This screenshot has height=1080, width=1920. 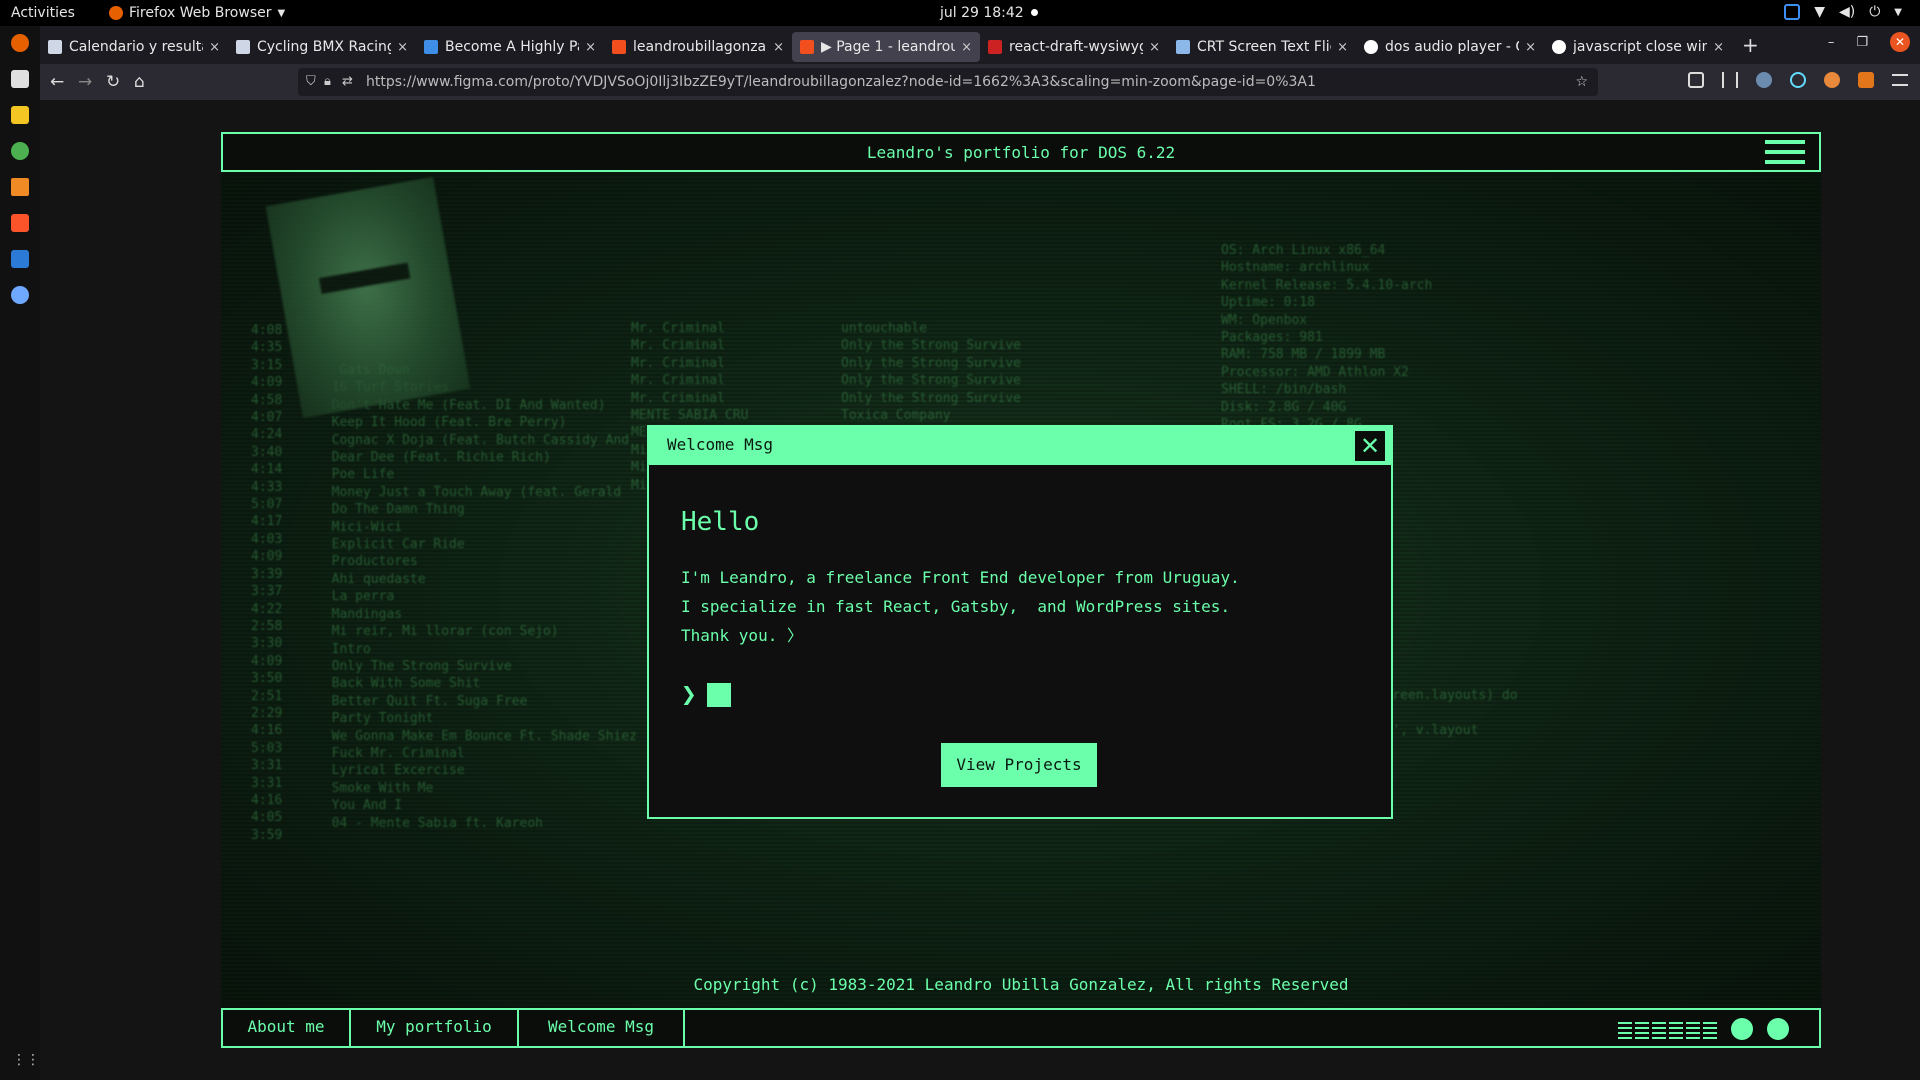 I want to click on forward-icon: →, so click(x=85, y=82).